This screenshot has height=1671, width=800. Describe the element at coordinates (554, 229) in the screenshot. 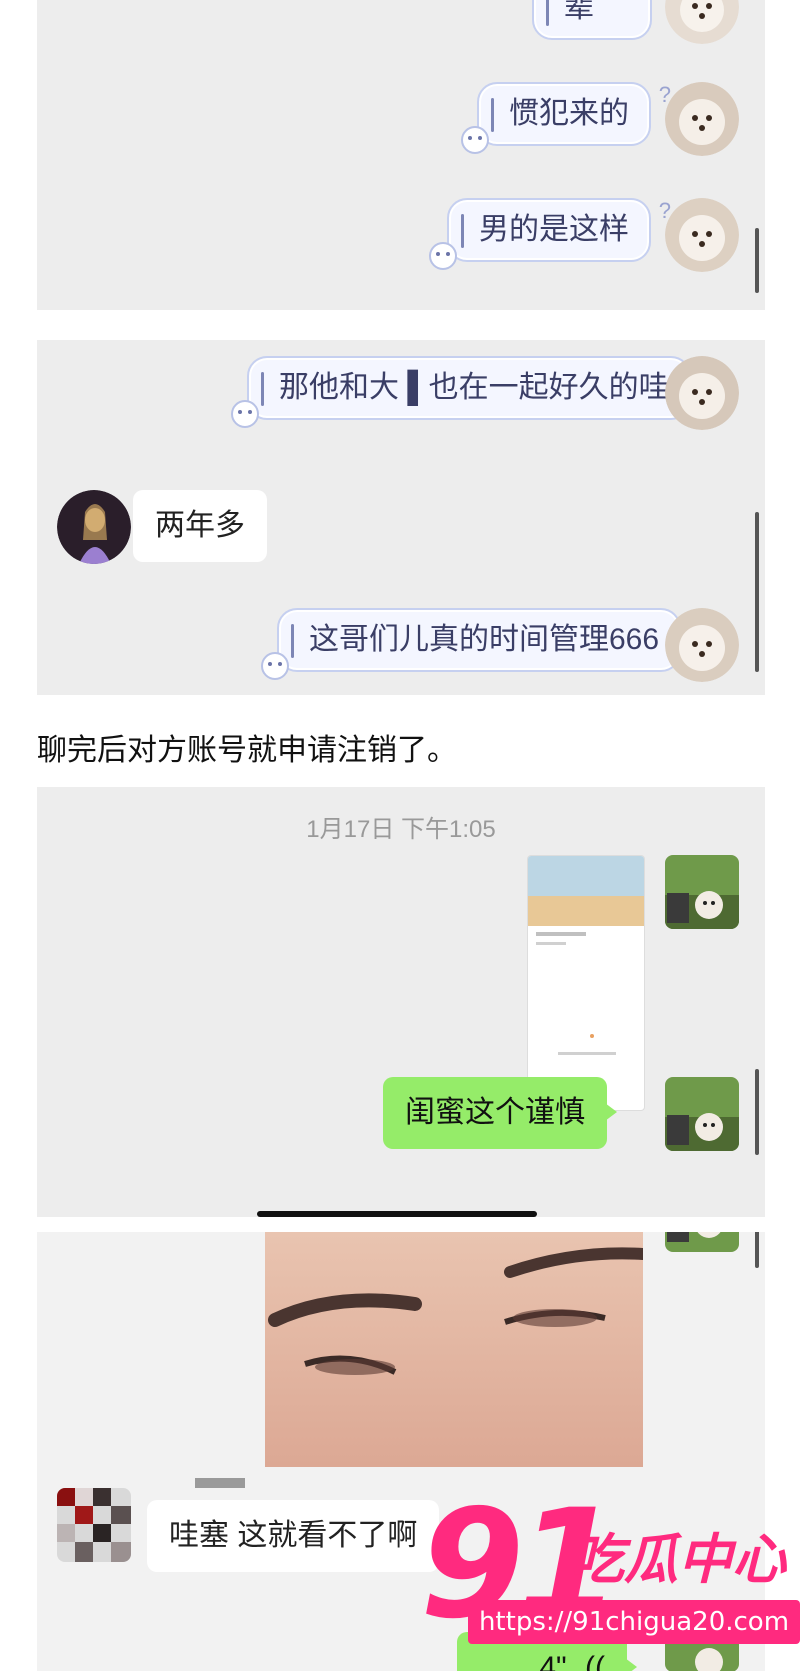

I see `message-text: 男的是这样` at that location.